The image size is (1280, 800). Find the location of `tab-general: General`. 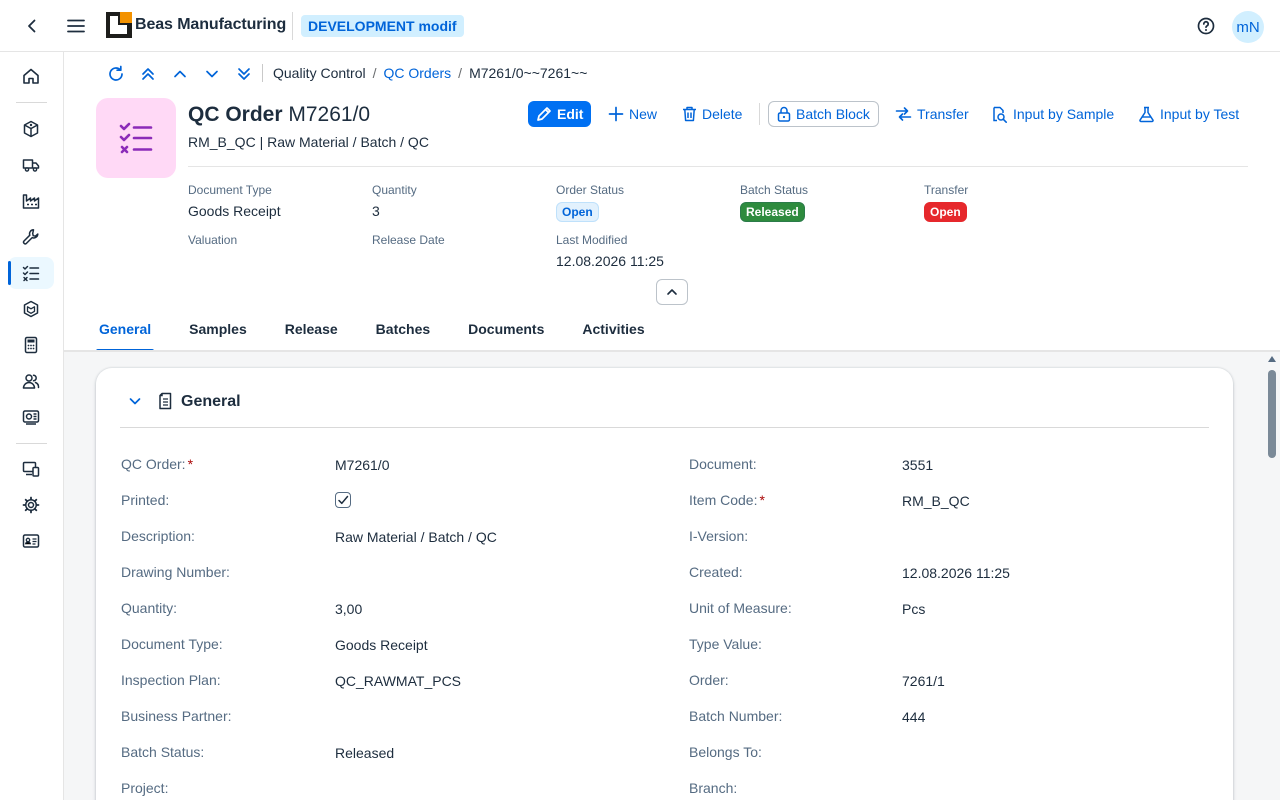

tab-general: General is located at coordinates (125, 331).